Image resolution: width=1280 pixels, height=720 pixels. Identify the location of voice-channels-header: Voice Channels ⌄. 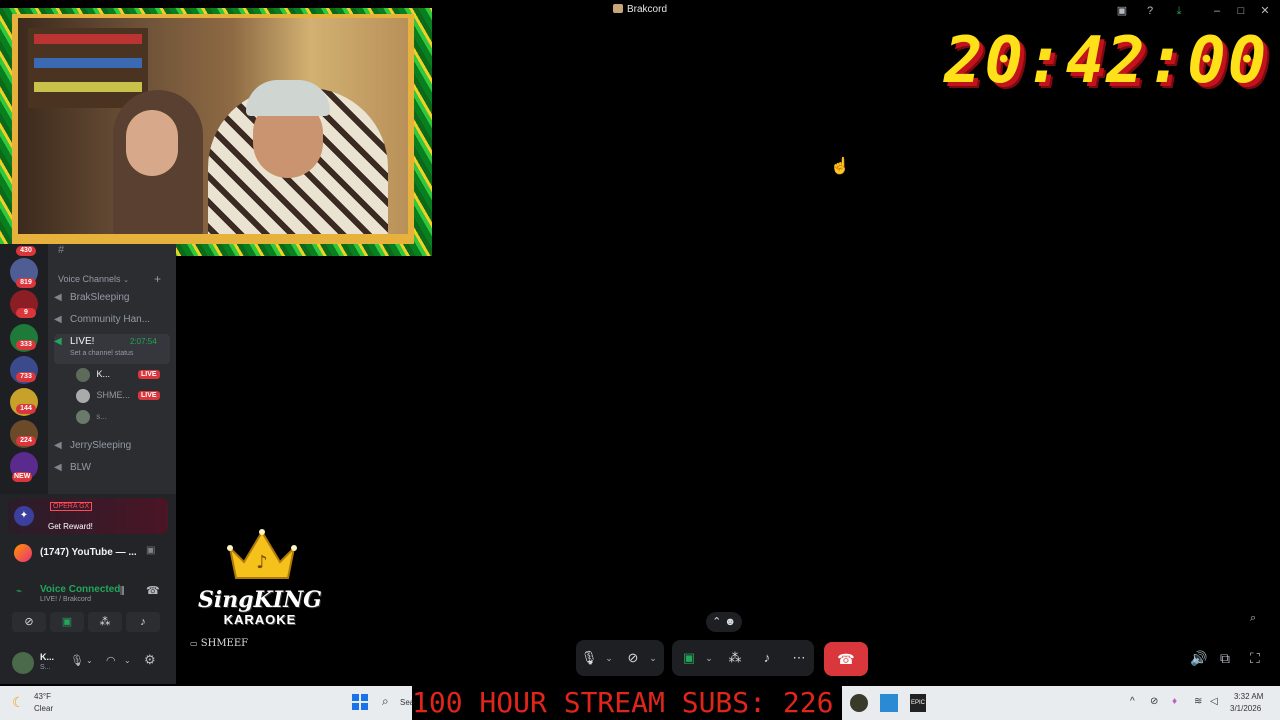
(93, 279).